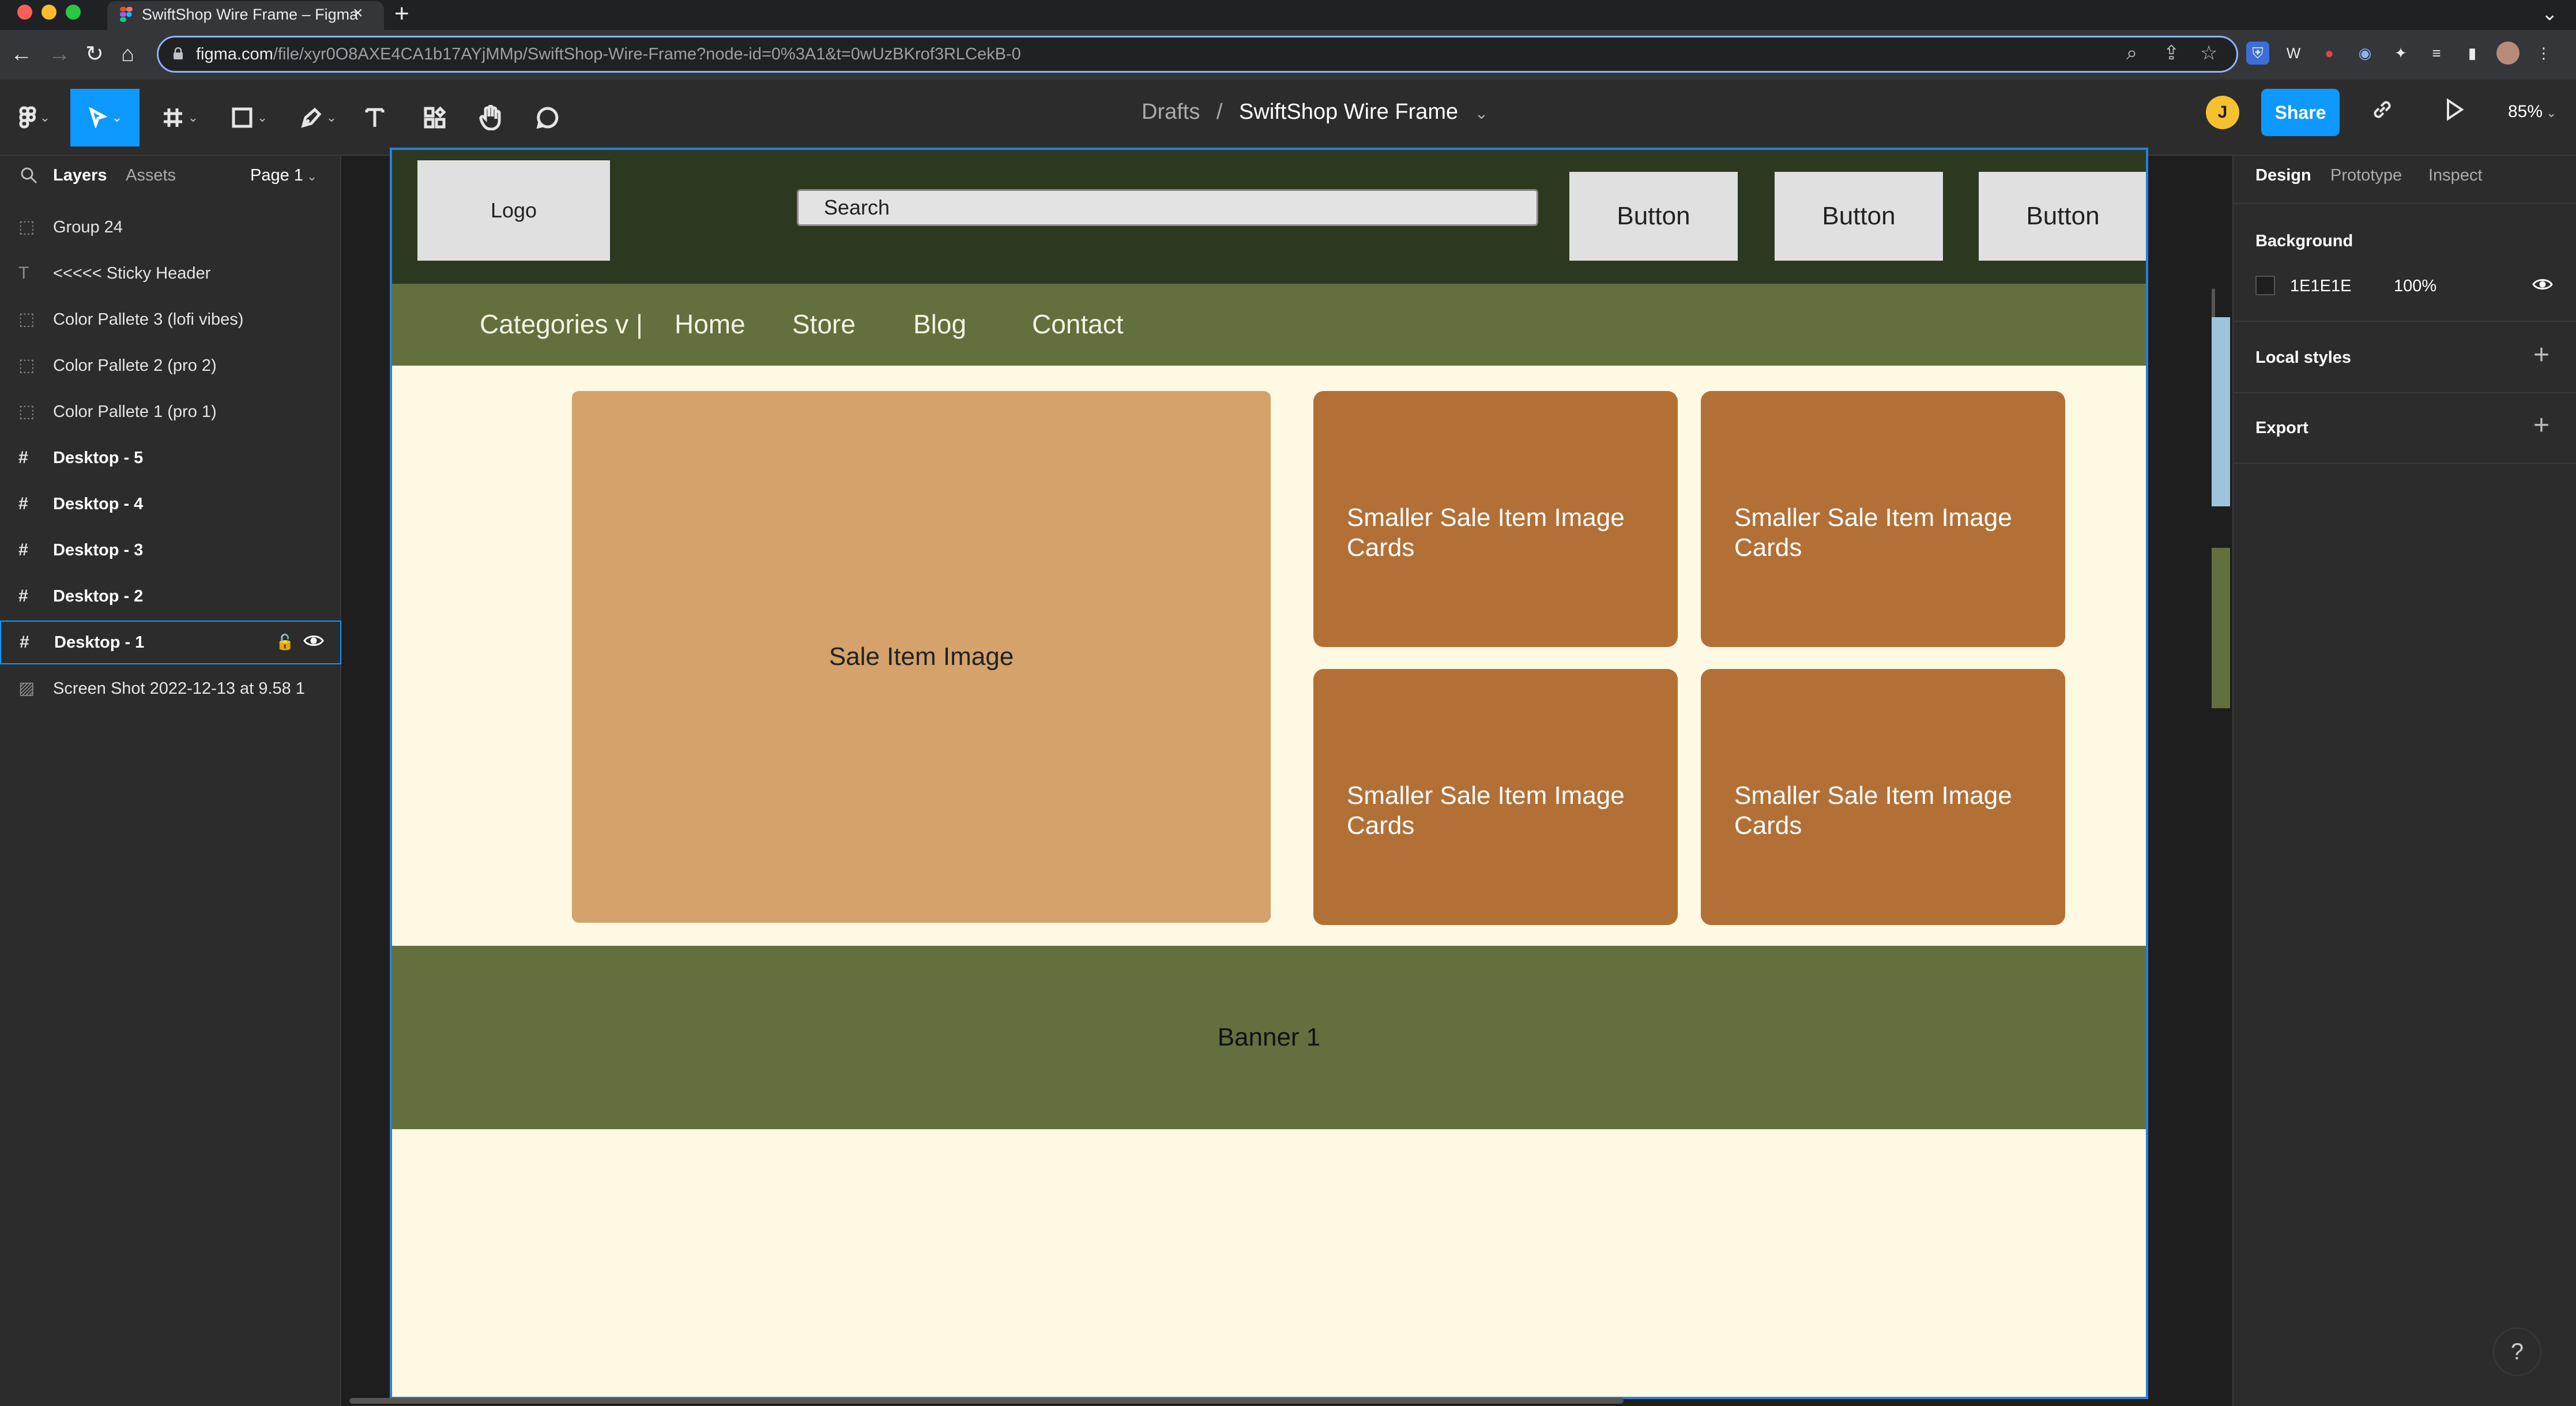 The width and height of the screenshot is (2576, 1406). Describe the element at coordinates (2382, 110) in the screenshot. I see `copy-link-icon` at that location.